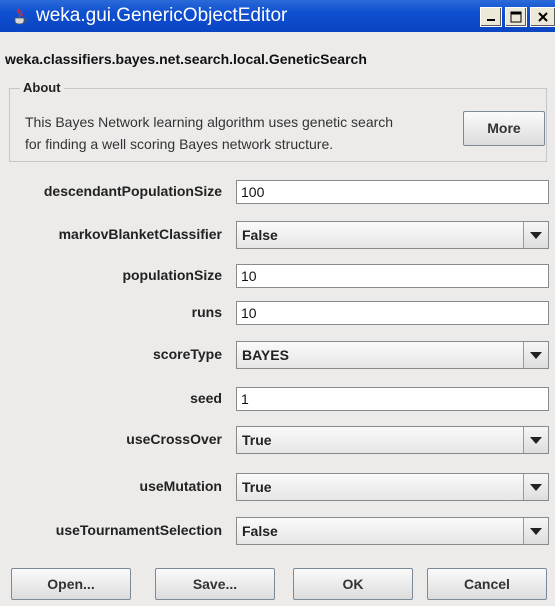 The width and height of the screenshot is (555, 606). I want to click on property-row-runs: runs 10, so click(277, 314).